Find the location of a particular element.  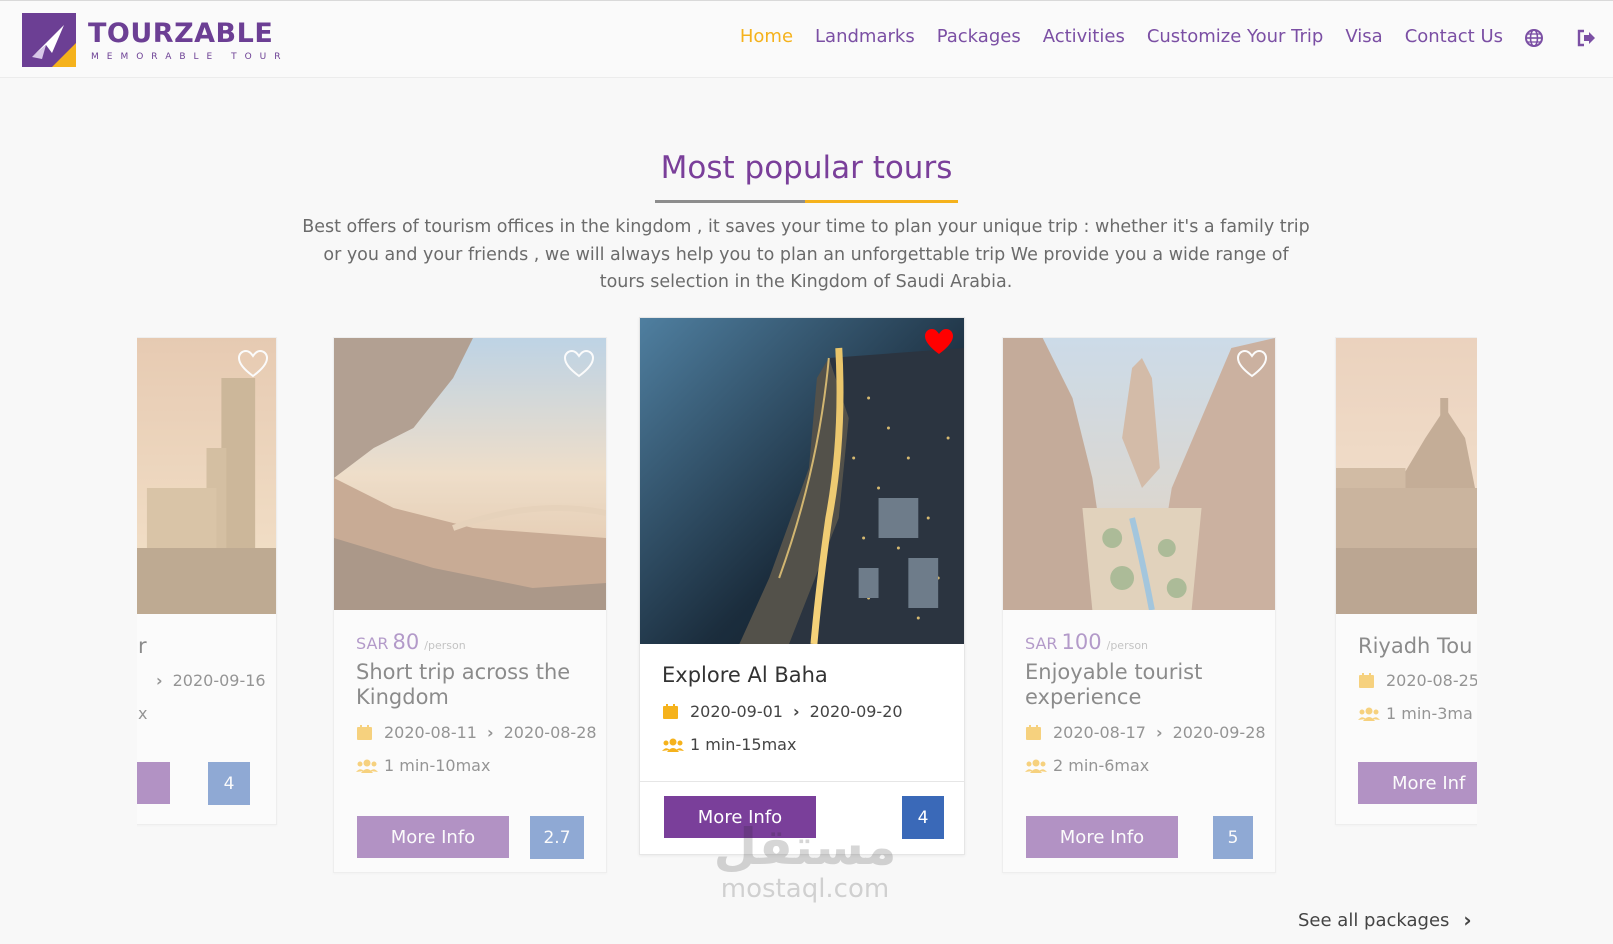

tour-price: SAR 80/person is located at coordinates (411, 642).